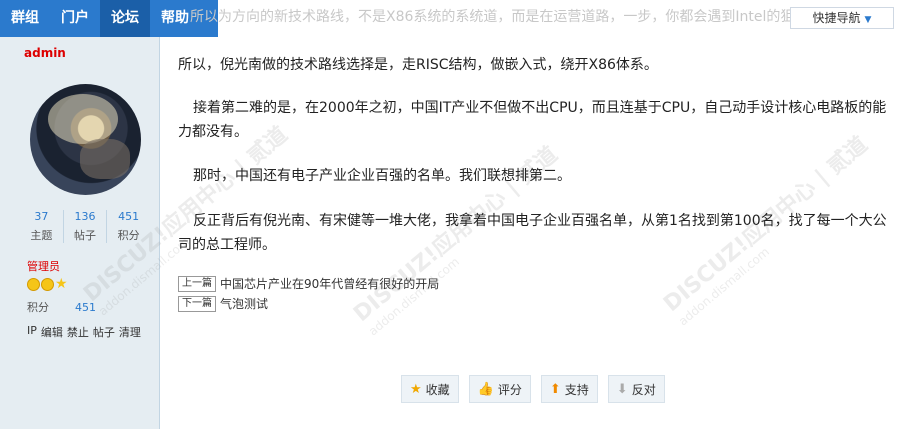 The width and height of the screenshot is (910, 429). What do you see at coordinates (416, 389) in the screenshot?
I see `star-icon: ★` at bounding box center [416, 389].